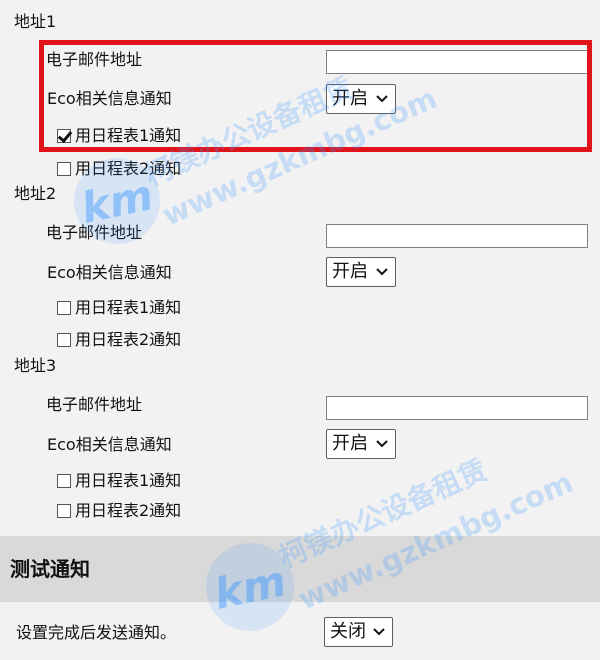 The width and height of the screenshot is (600, 660). I want to click on address-2-schedule-2-checkbox, so click(64, 340).